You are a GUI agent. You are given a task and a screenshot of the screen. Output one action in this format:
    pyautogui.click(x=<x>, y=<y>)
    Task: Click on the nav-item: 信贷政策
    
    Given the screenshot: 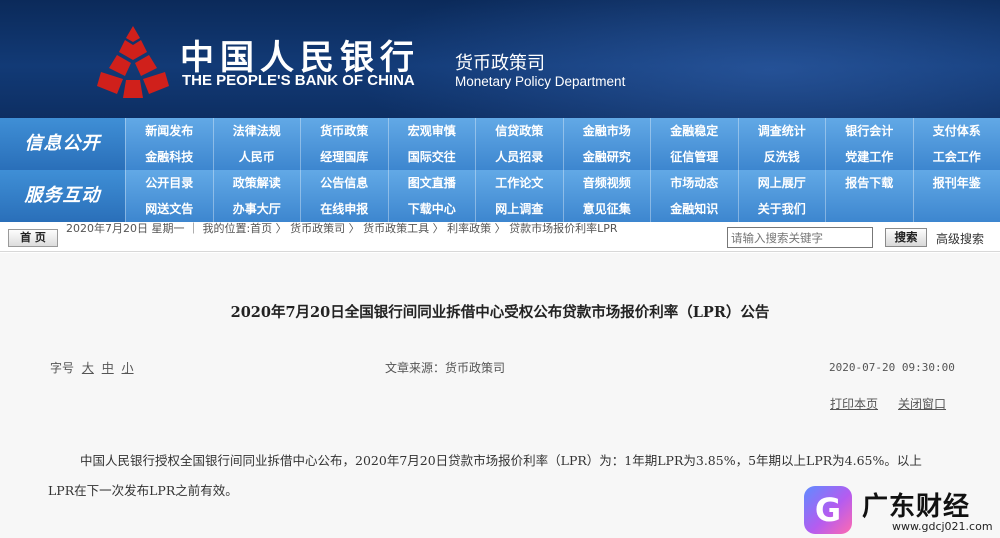 What is the action you would take?
    pyautogui.click(x=519, y=131)
    